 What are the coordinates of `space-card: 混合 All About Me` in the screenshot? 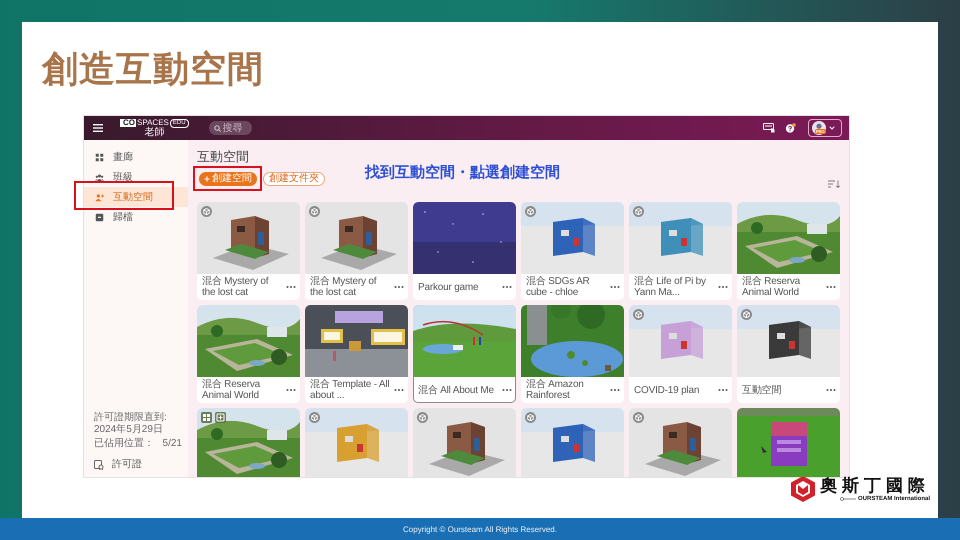 It's located at (464, 354).